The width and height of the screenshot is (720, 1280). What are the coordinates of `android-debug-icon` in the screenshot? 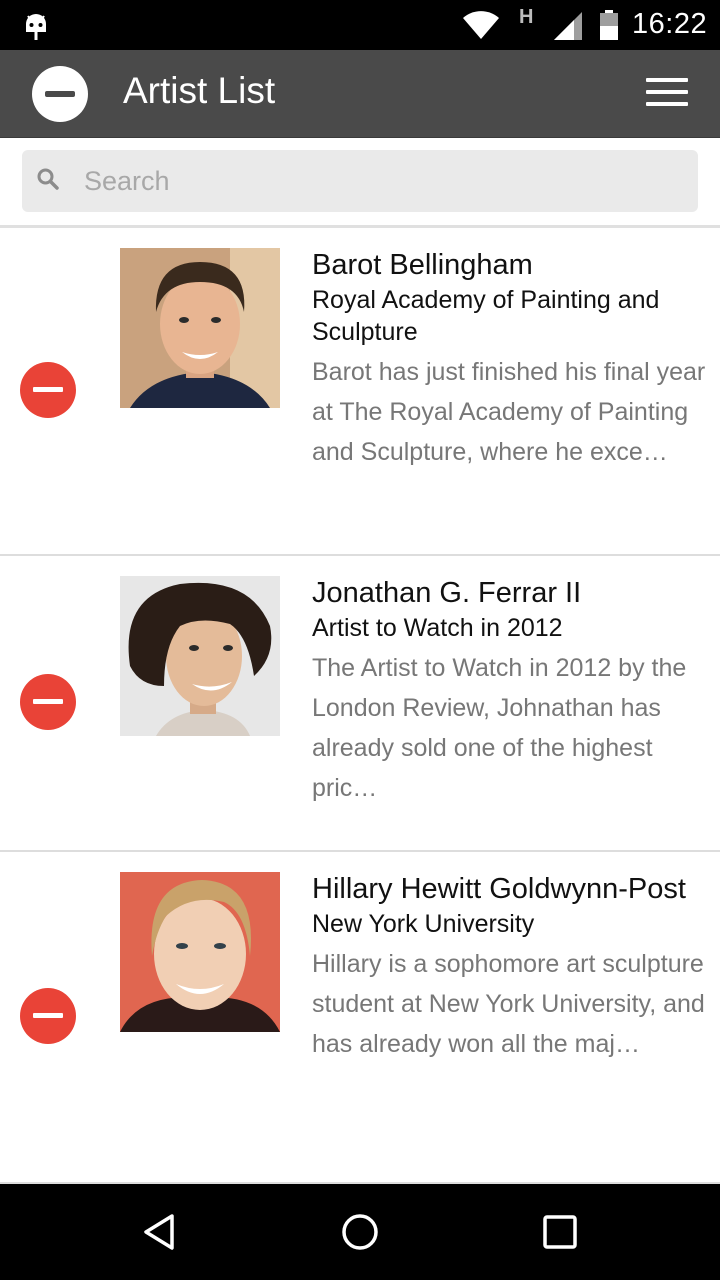 It's located at (36, 27).